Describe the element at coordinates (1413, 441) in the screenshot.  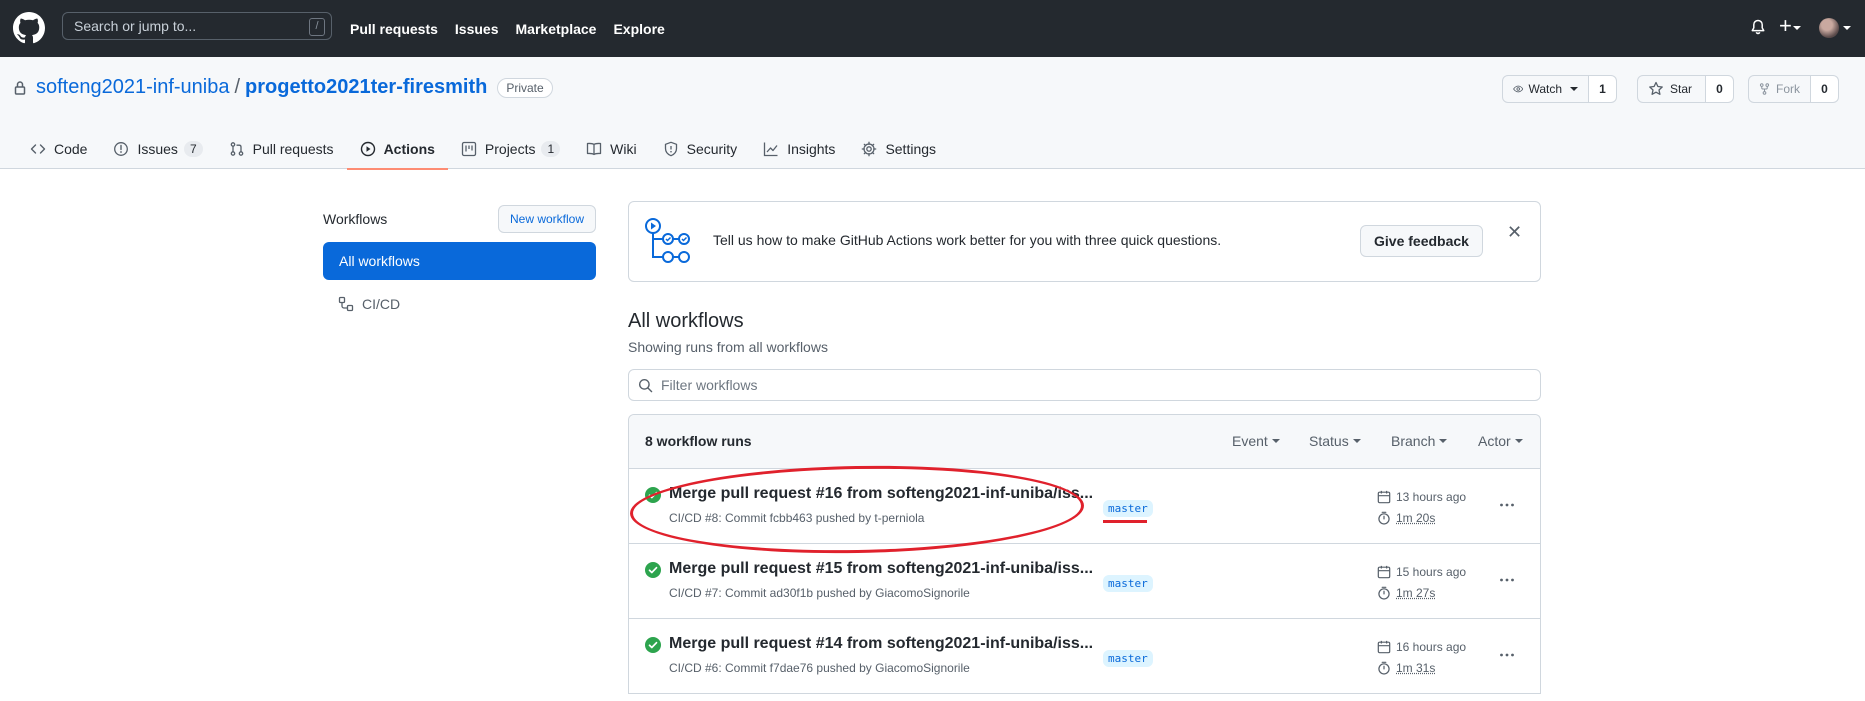
I see `filter-label: Branch` at that location.